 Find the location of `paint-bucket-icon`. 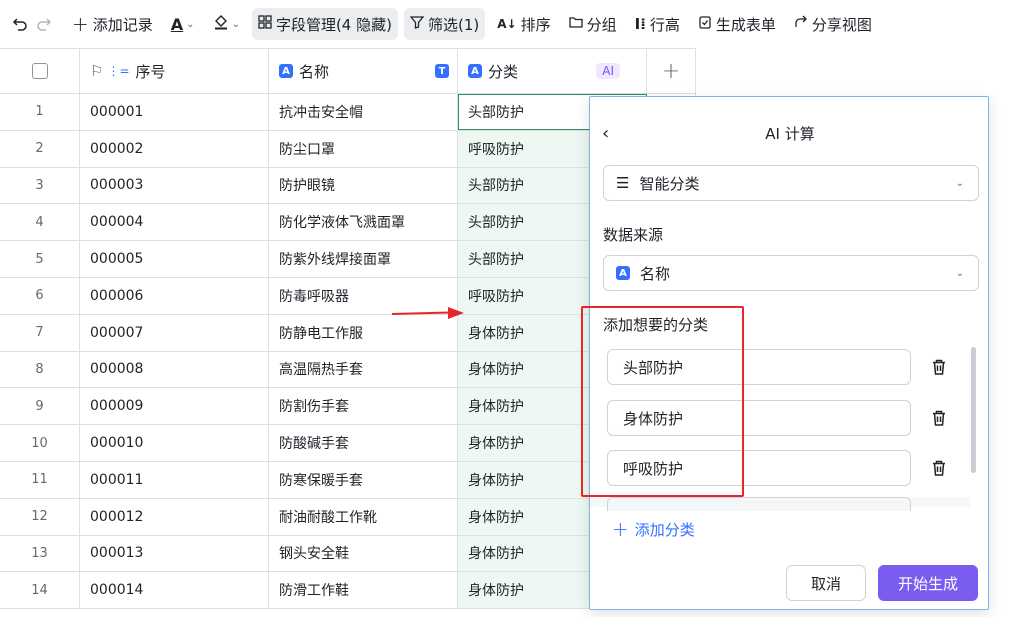

paint-bucket-icon is located at coordinates (221, 24).